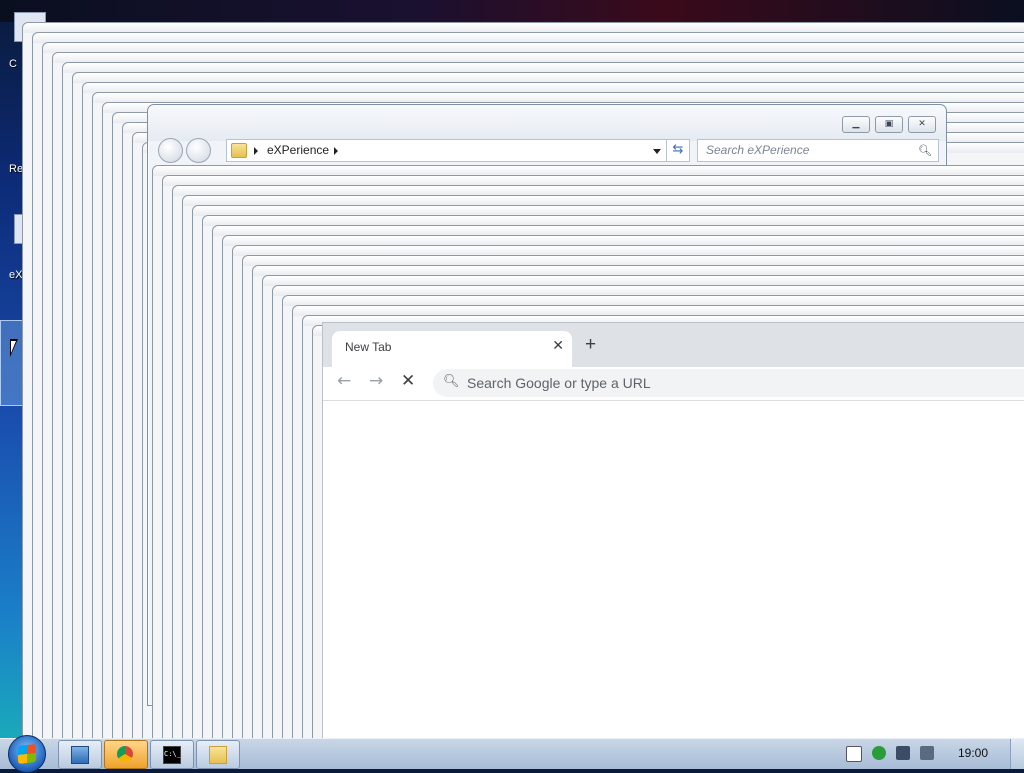 The width and height of the screenshot is (1024, 773). Describe the element at coordinates (14, 348) in the screenshot. I see `mouse-cursor-icon` at that location.